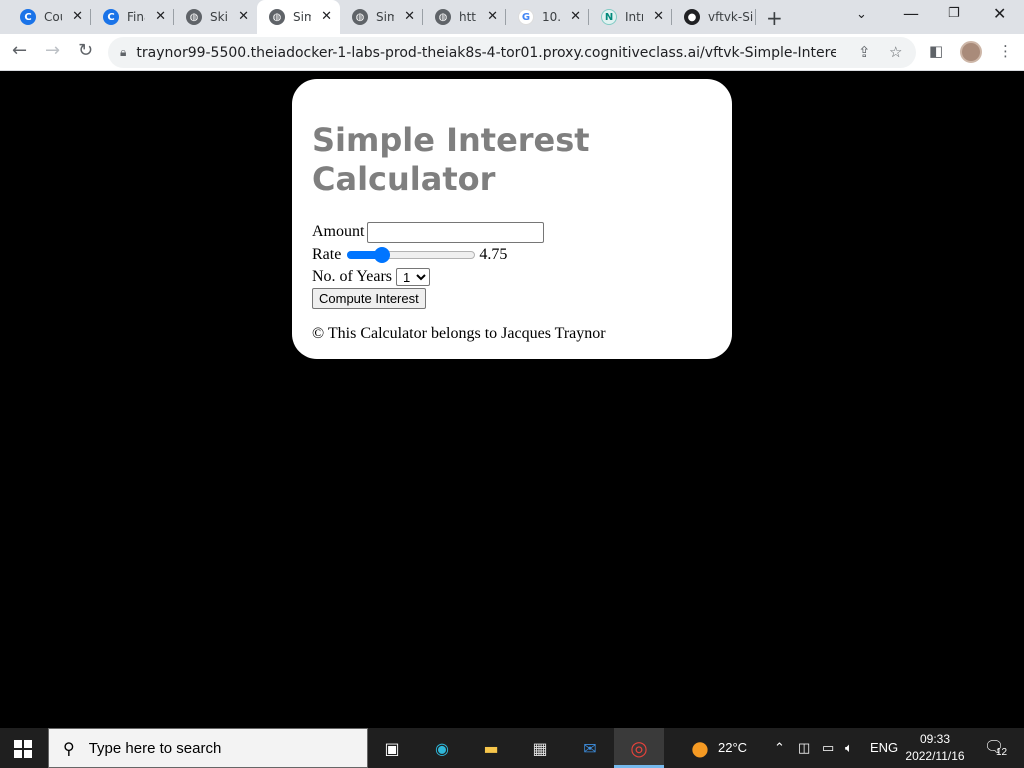 The width and height of the screenshot is (1024, 768). I want to click on tab-5: ◍ Sim ✕, so click(381, 17).